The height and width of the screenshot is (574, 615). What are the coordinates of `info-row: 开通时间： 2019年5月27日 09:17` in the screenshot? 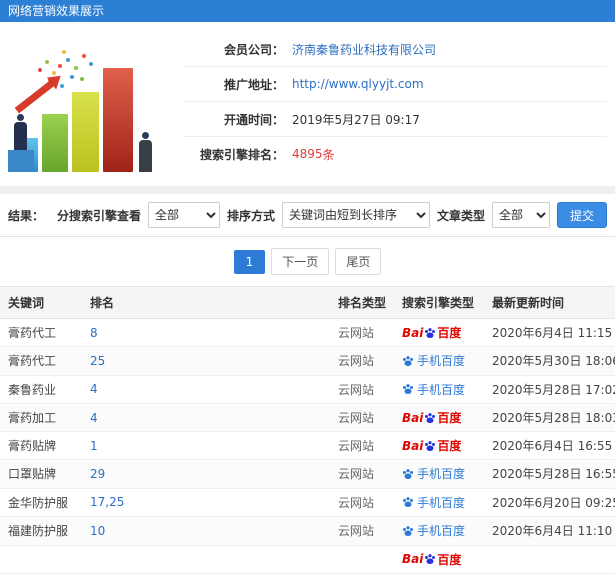 It's located at (395, 119).